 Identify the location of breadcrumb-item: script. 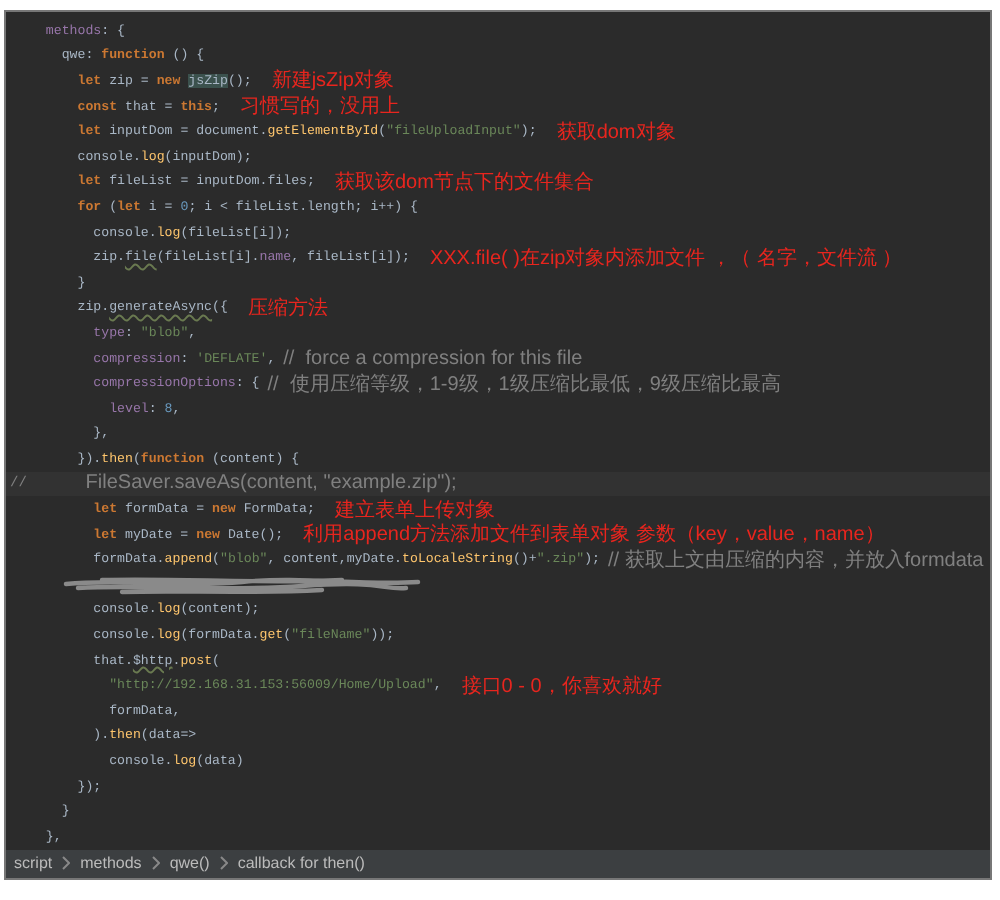
(33, 863).